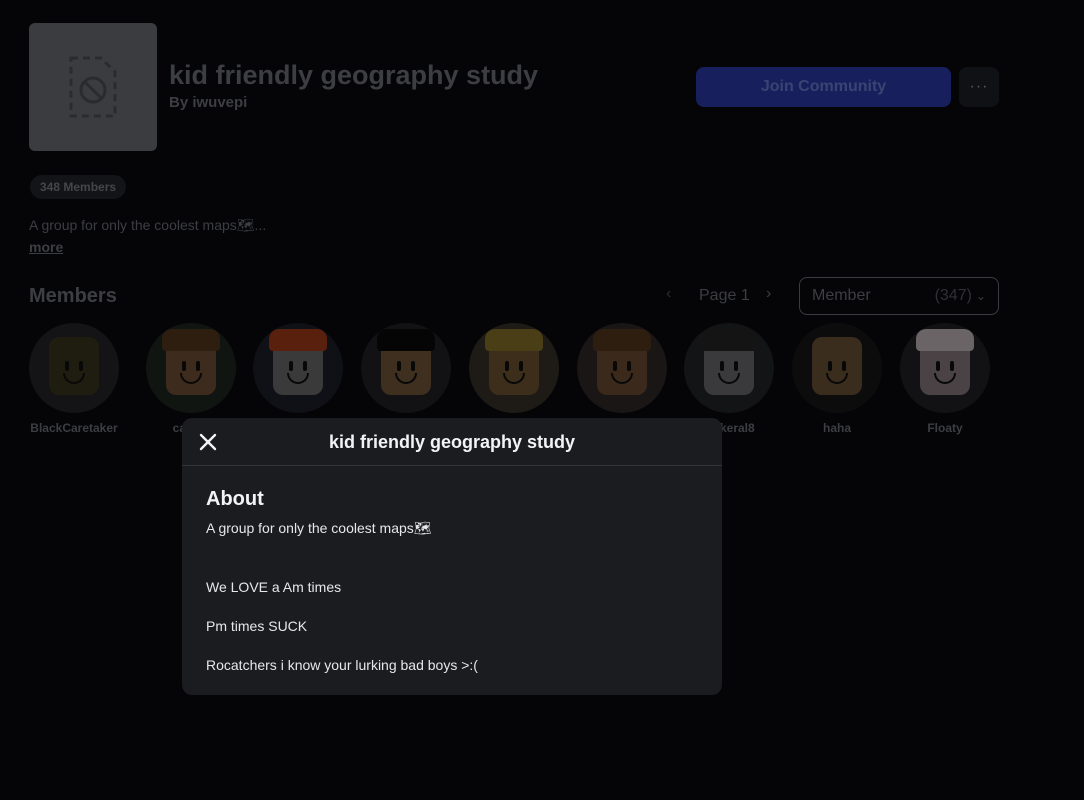  I want to click on dialog-header: kid friendly geography study, so click(452, 442).